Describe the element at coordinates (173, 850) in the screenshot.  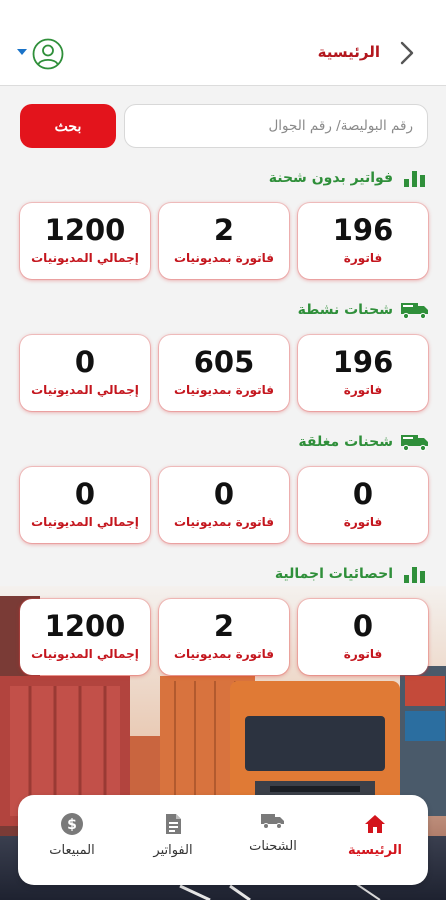
I see `nav-label: الفواتير` at that location.